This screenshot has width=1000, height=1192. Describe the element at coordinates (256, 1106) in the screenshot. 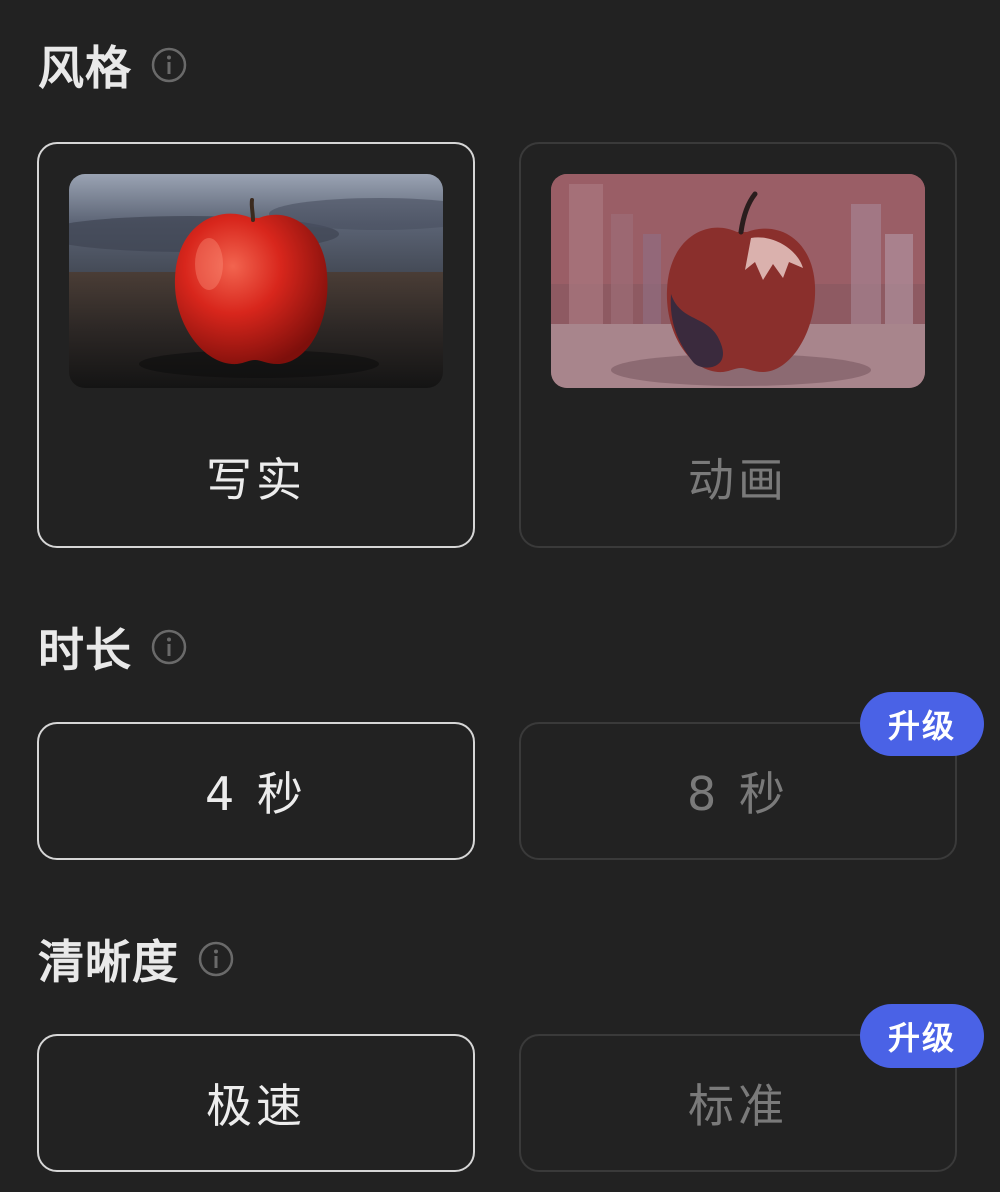

I see `resolution-option-fast-label: 极速` at that location.